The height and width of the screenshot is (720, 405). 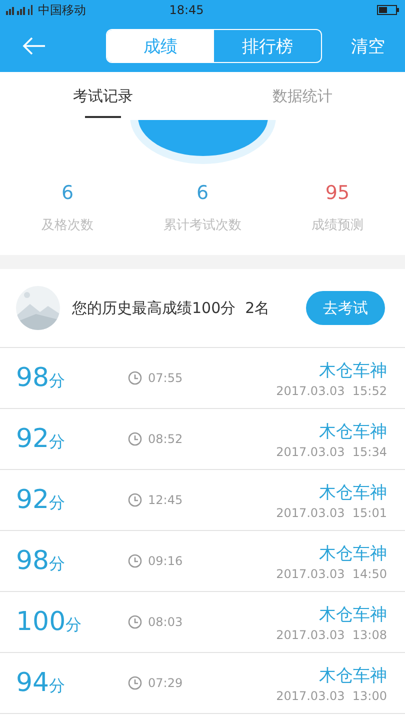 I want to click on exam-date: 2017.03.03 13:08, so click(x=331, y=635).